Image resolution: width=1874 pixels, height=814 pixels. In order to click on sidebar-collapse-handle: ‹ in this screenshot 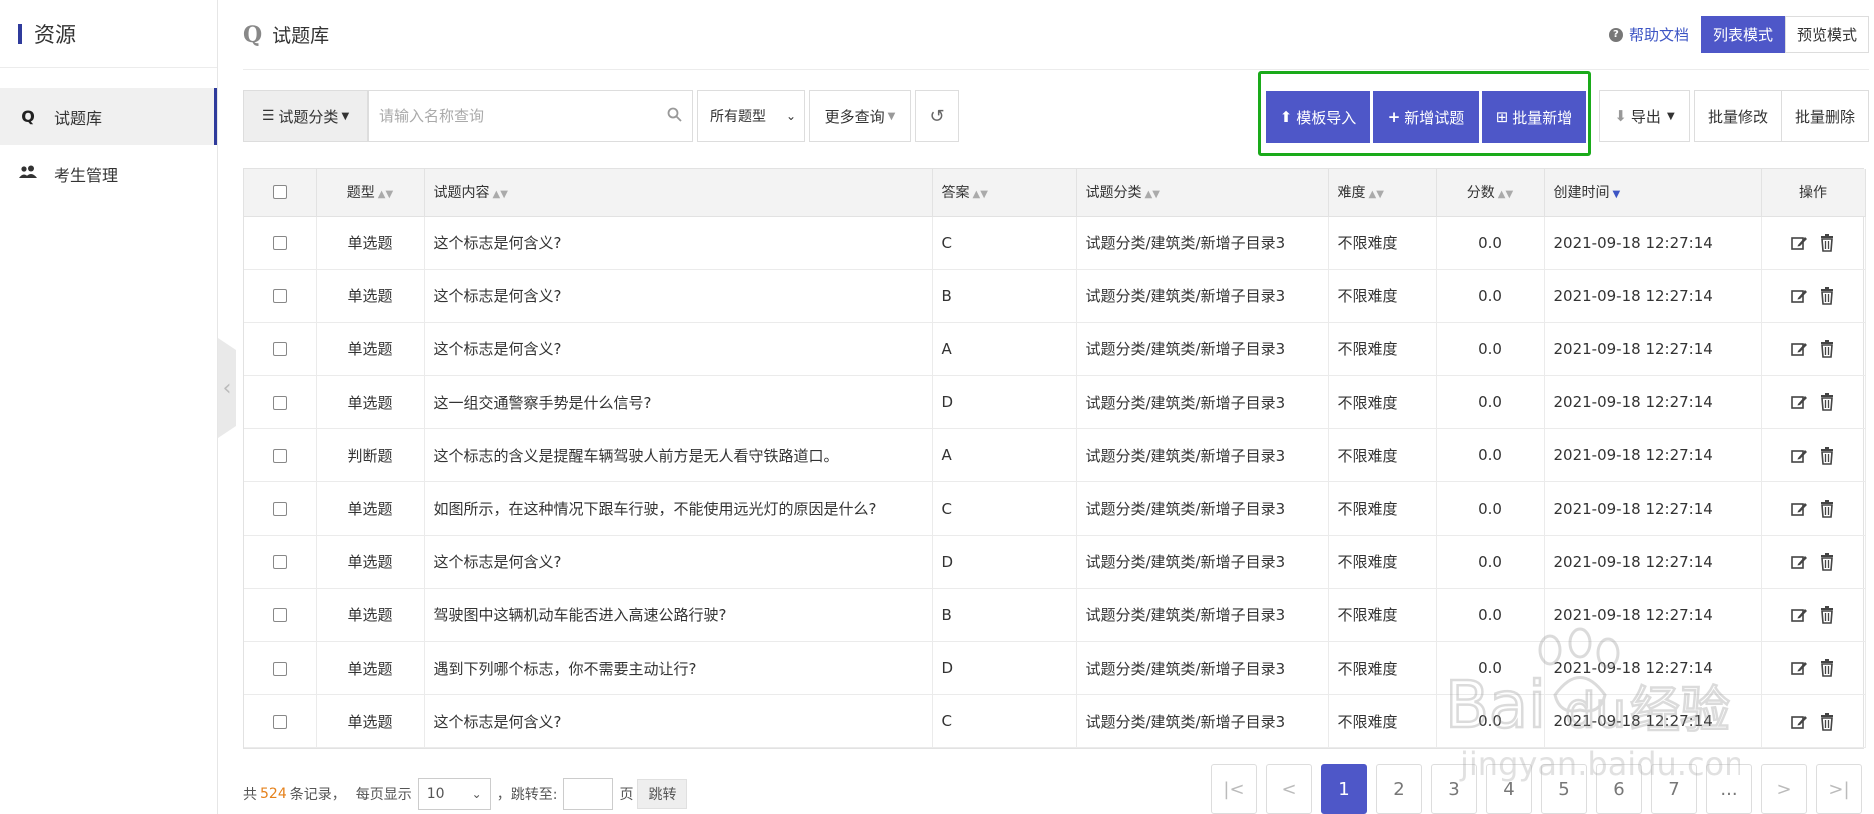, I will do `click(227, 388)`.